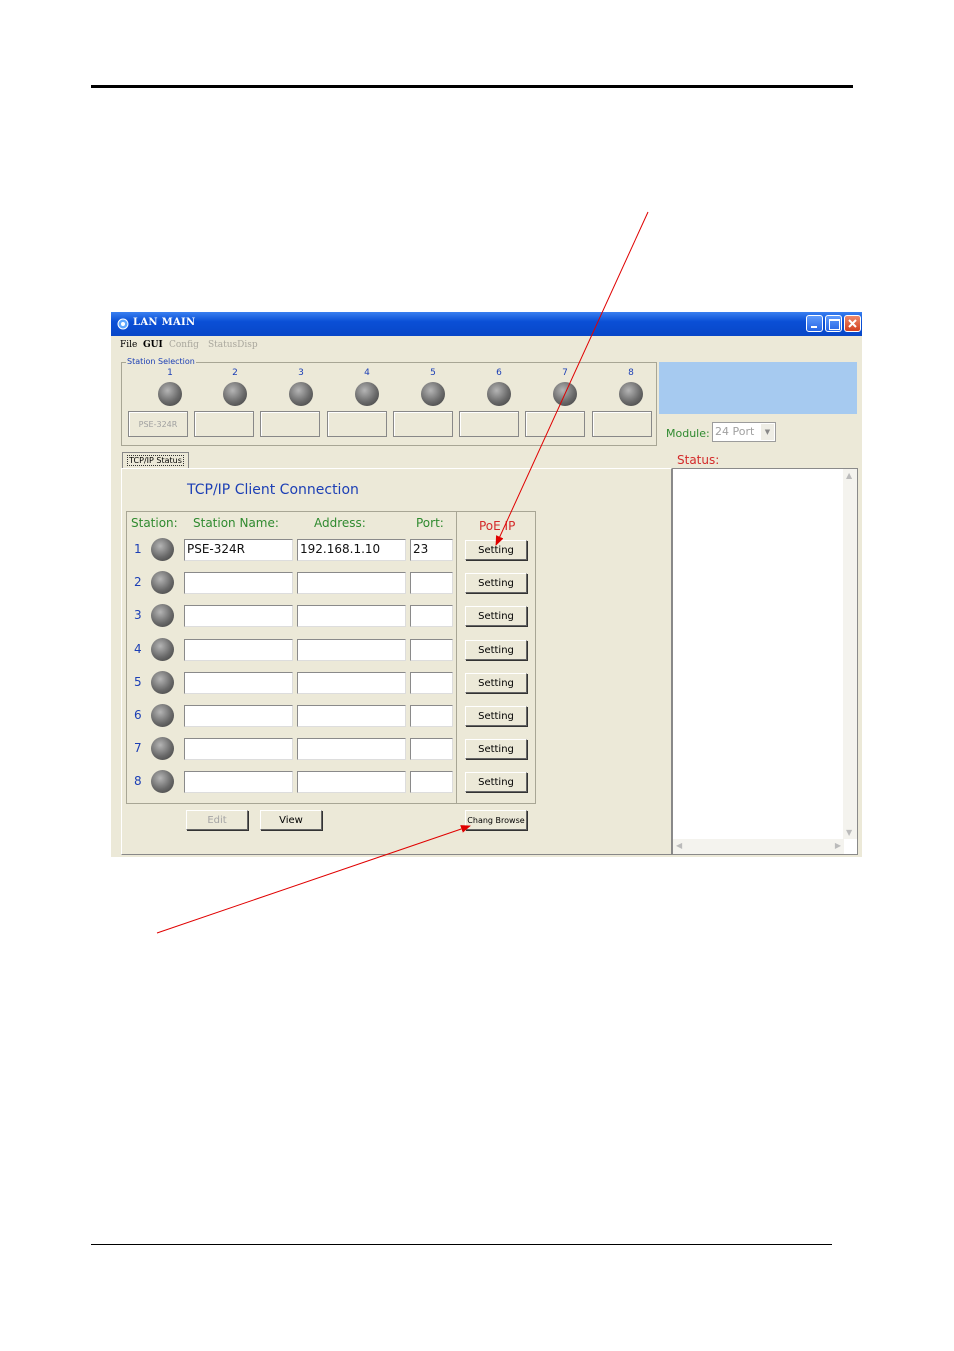  What do you see at coordinates (461, 1244) in the screenshot?
I see `page-bottom-rule` at bounding box center [461, 1244].